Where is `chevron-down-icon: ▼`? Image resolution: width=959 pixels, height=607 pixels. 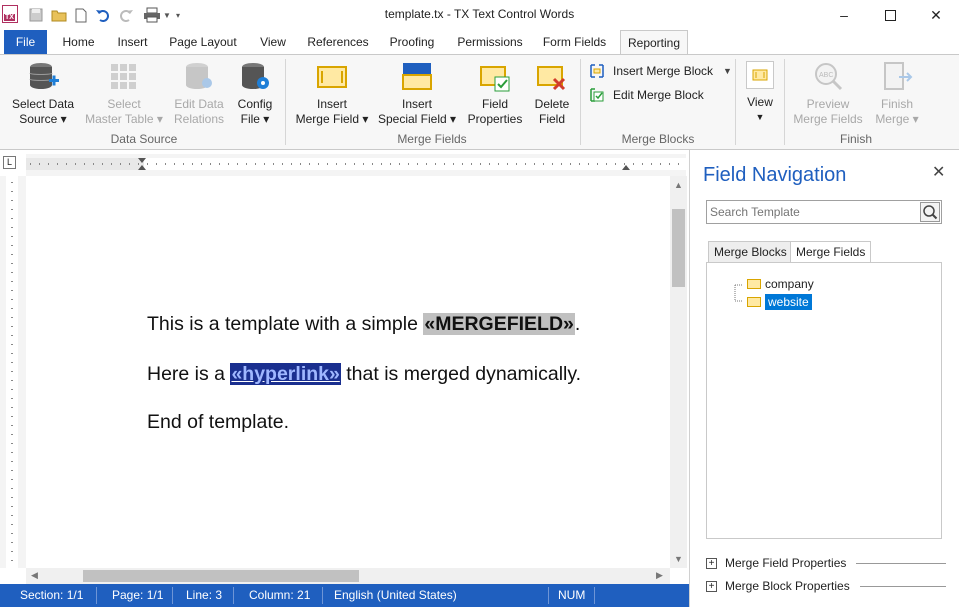
chevron-down-icon: ▼ is located at coordinates (727, 71).